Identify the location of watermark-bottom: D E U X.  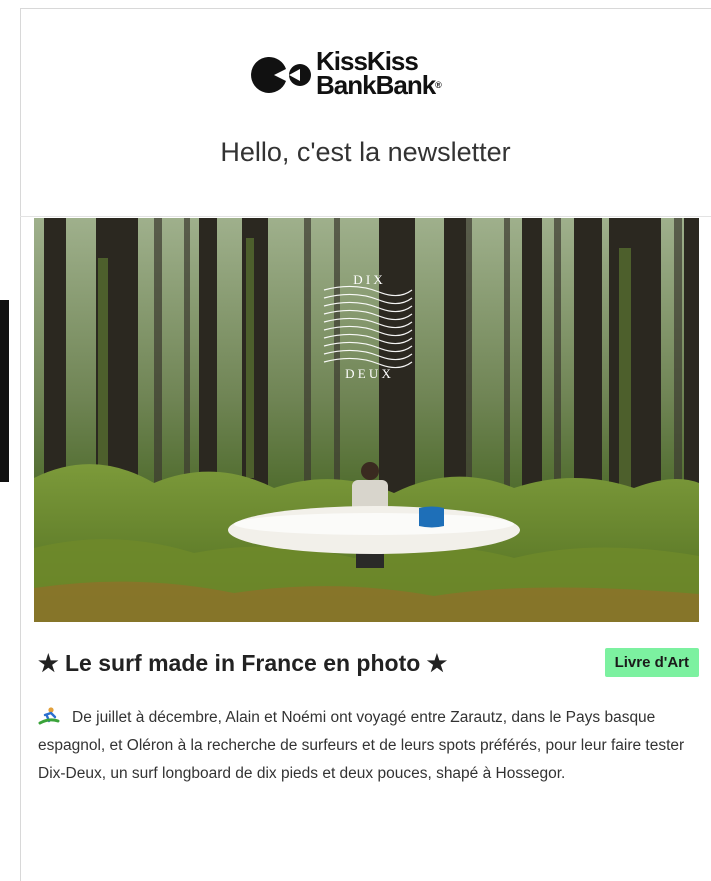
(368, 373).